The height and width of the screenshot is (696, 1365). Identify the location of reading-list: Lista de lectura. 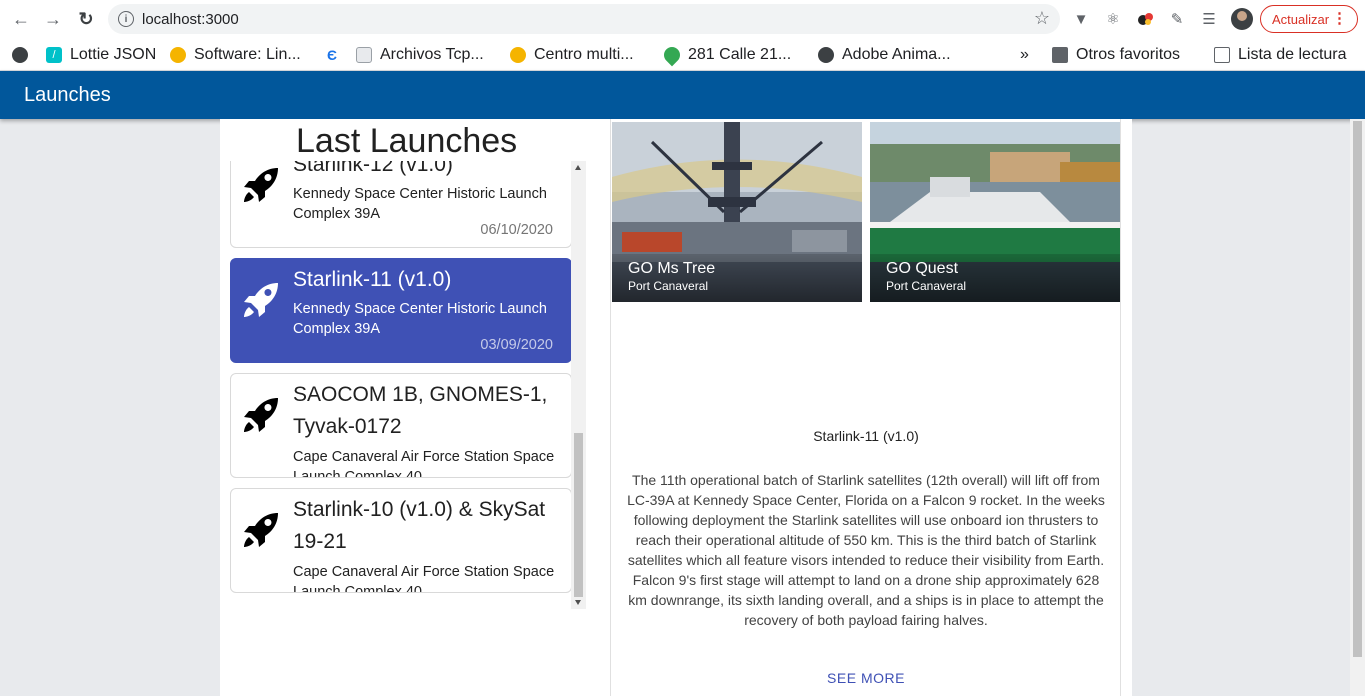
(1280, 55).